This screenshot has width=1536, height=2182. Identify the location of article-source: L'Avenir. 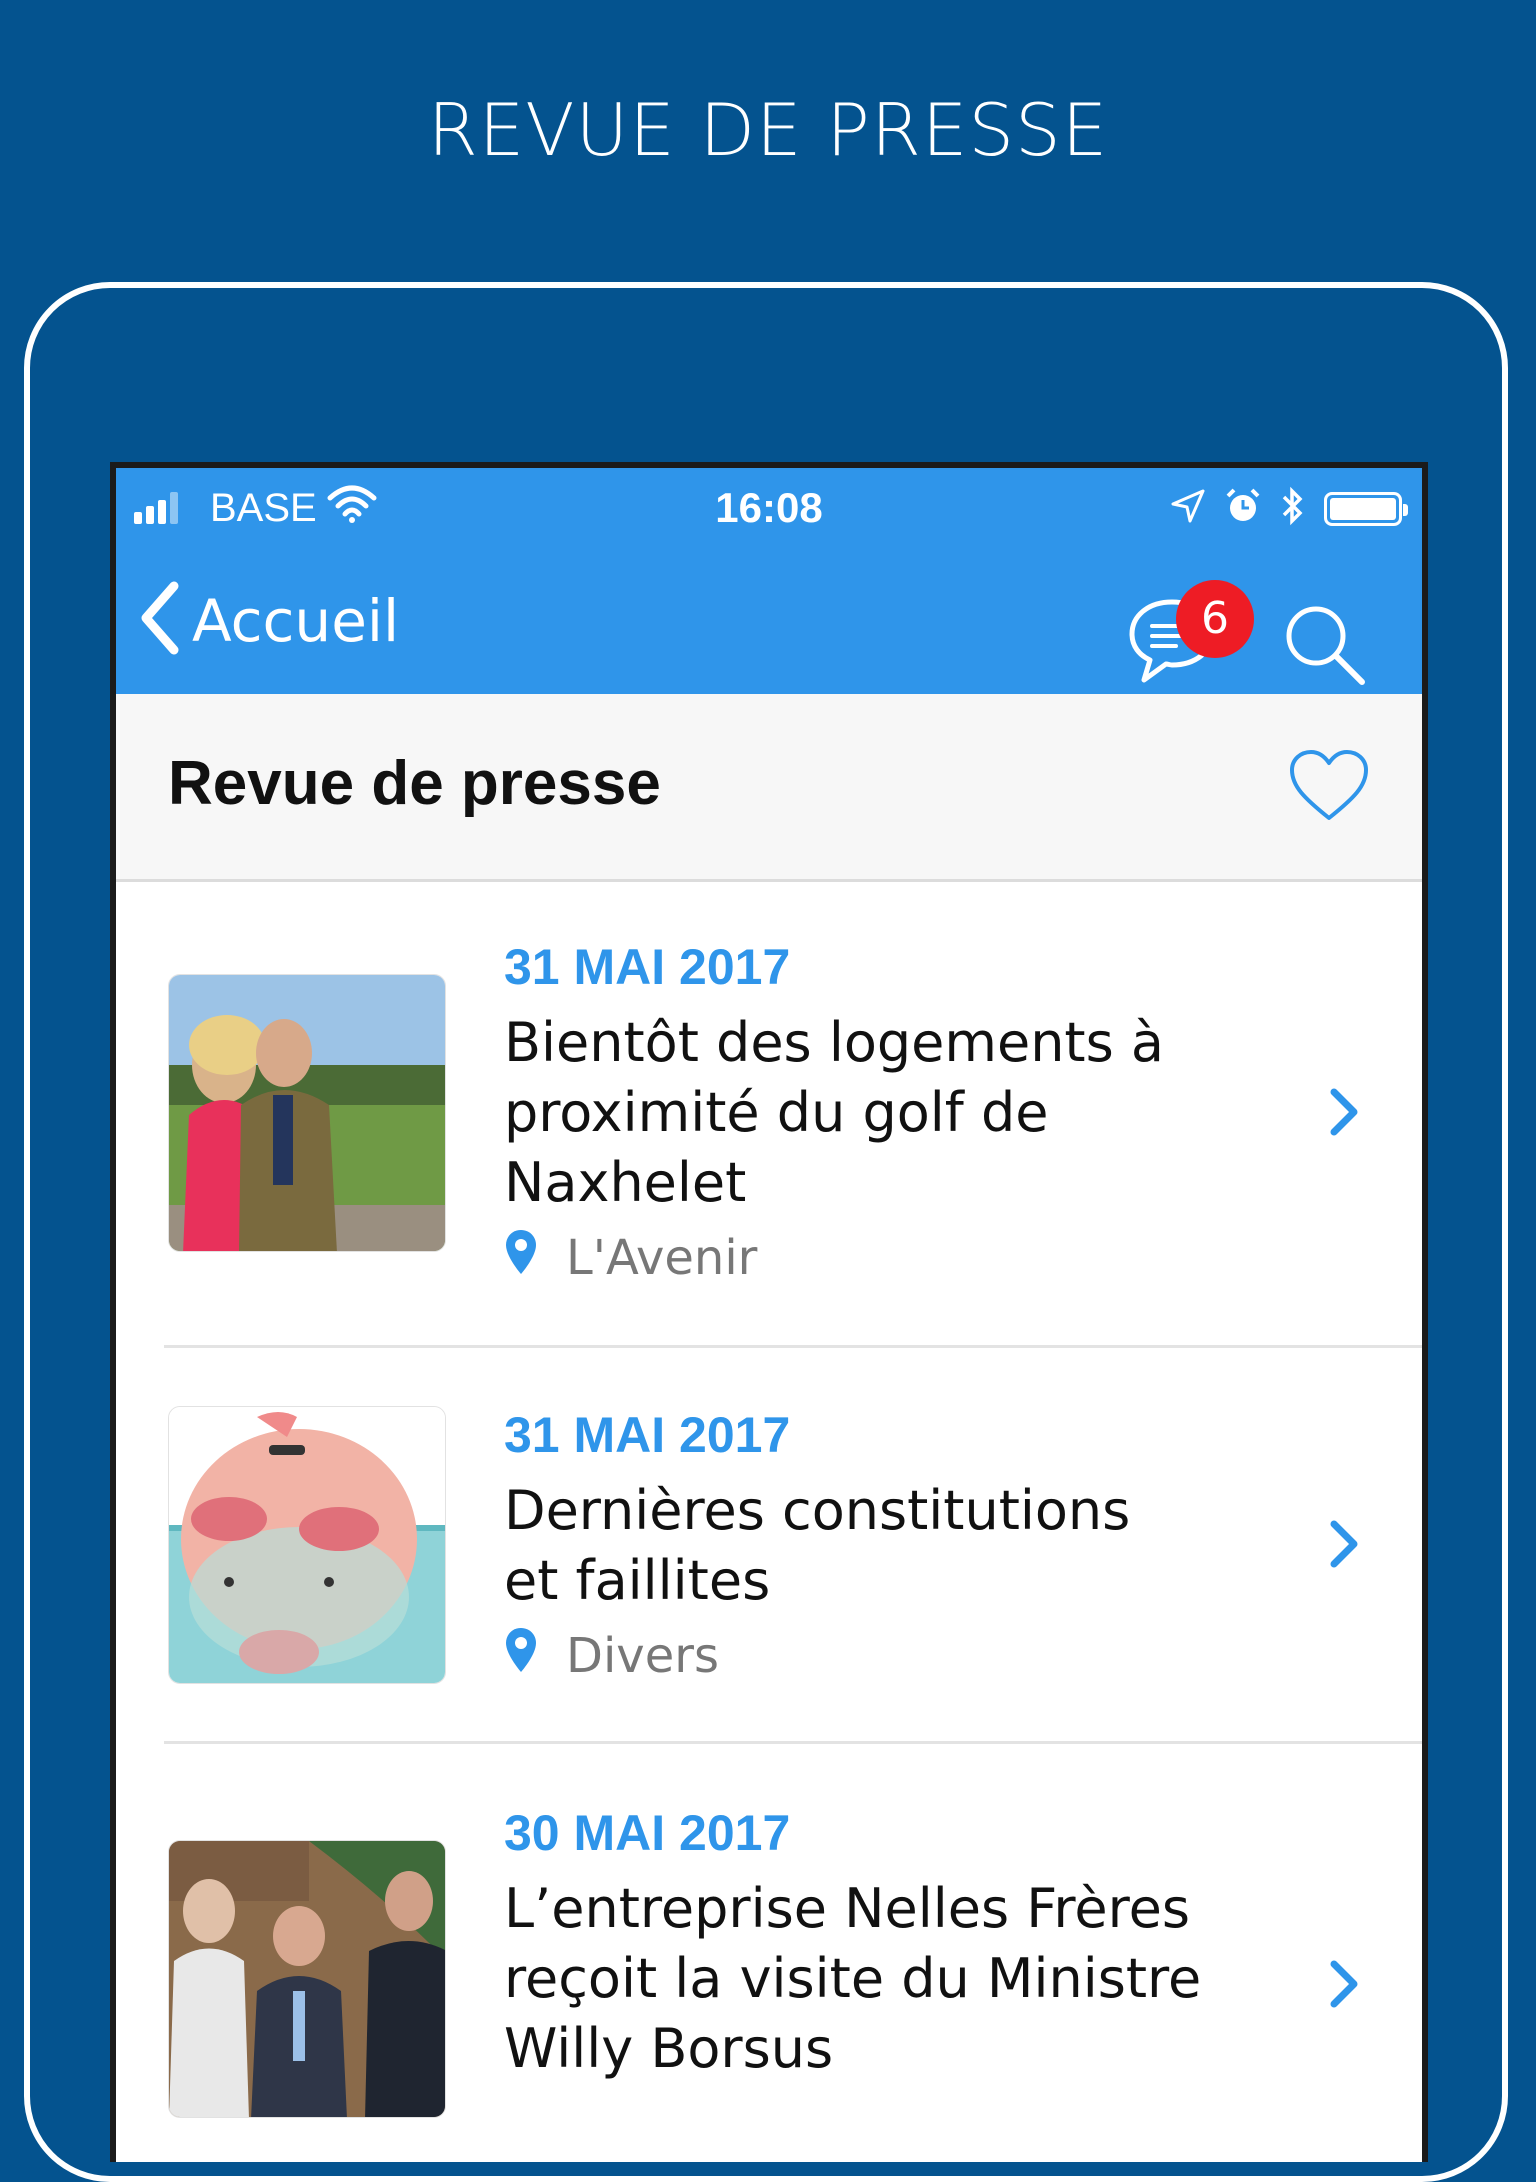
(630, 1258).